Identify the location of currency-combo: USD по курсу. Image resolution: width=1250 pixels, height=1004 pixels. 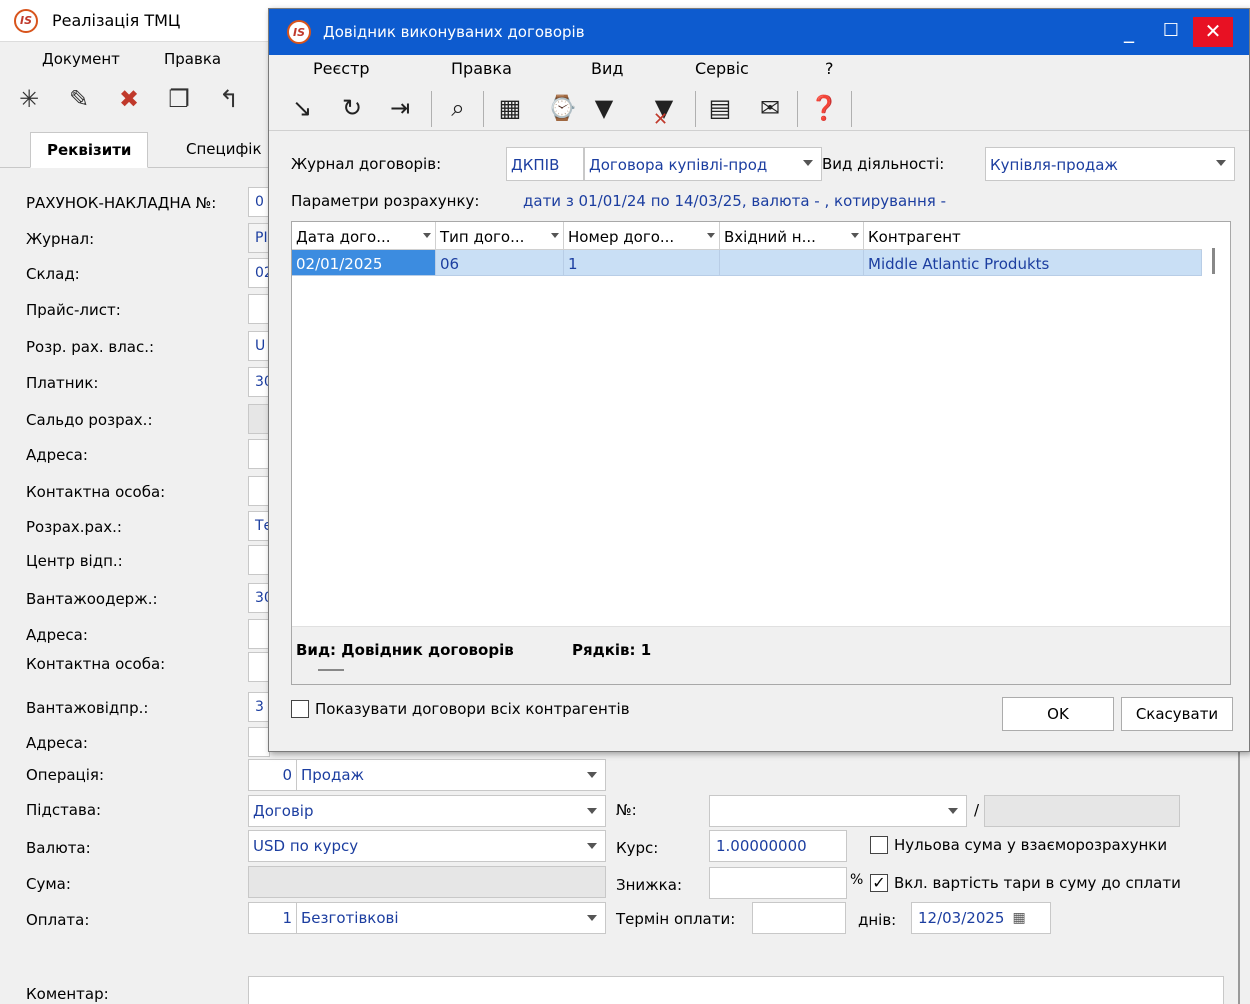
(427, 846).